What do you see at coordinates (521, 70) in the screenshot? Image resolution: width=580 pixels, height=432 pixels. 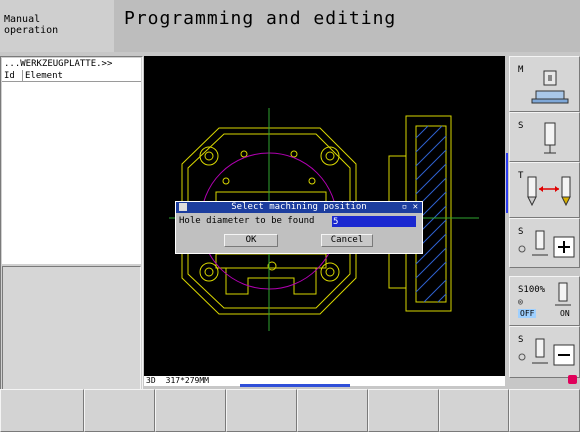 I see `m-label: M` at bounding box center [521, 70].